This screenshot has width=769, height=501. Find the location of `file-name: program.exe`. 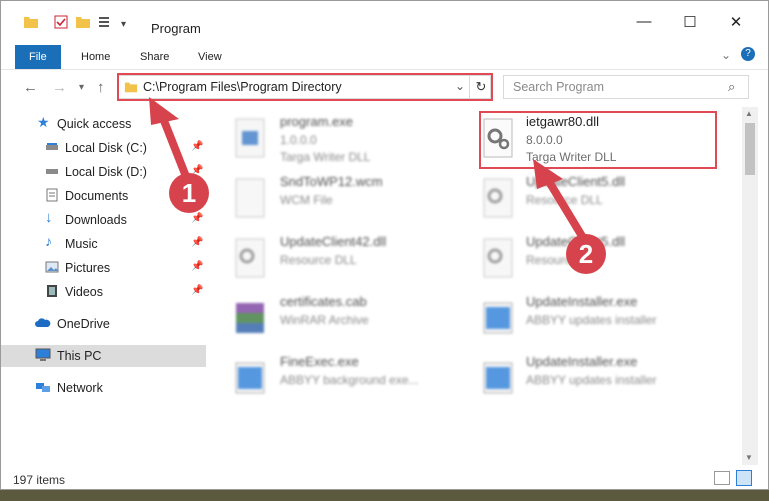

file-name: program.exe is located at coordinates (316, 121).